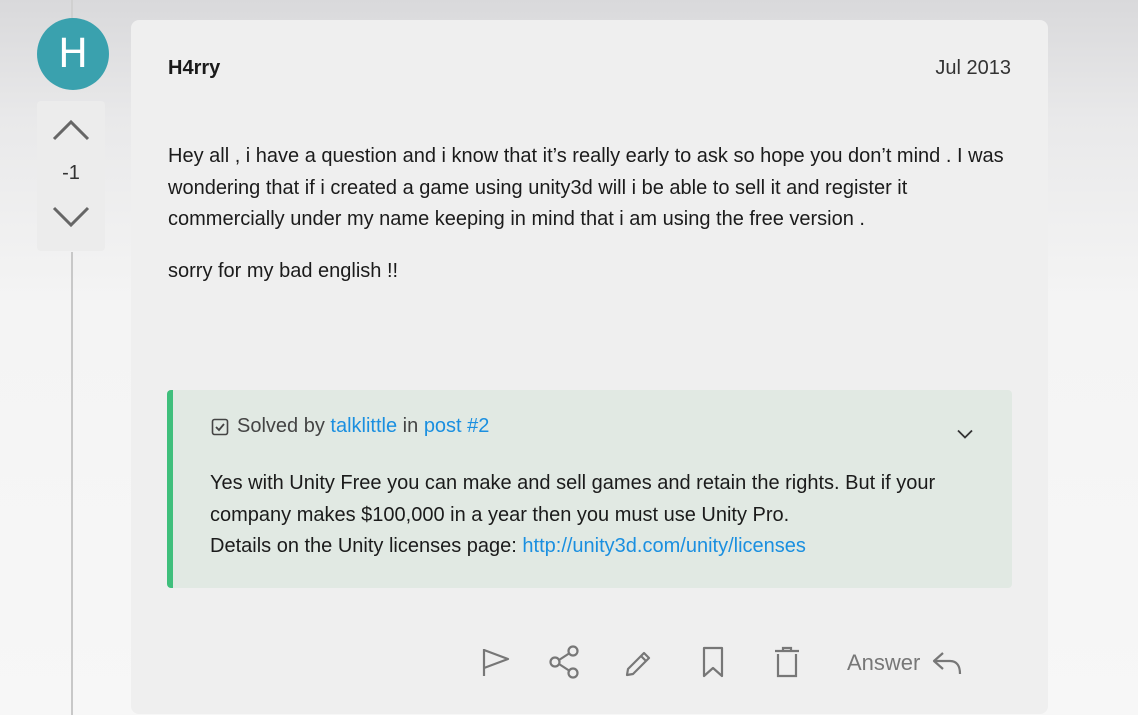 This screenshot has height=715, width=1138. I want to click on solution-header: Solved by talklittle in post #2, so click(350, 426).